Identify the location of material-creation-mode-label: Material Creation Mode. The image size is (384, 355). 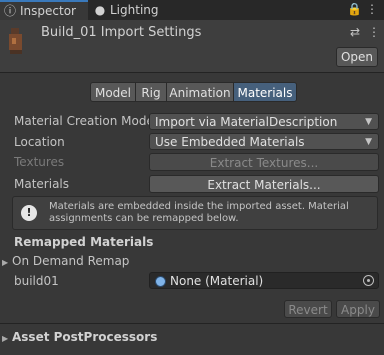
(84, 121).